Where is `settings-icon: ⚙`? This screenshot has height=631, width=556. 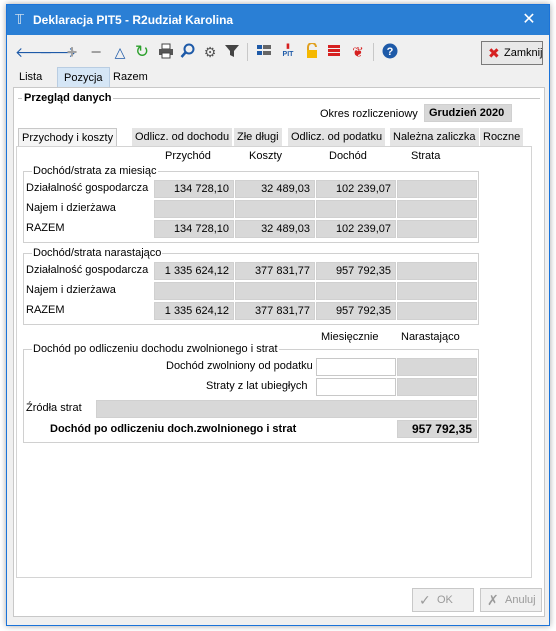 settings-icon: ⚙ is located at coordinates (210, 52).